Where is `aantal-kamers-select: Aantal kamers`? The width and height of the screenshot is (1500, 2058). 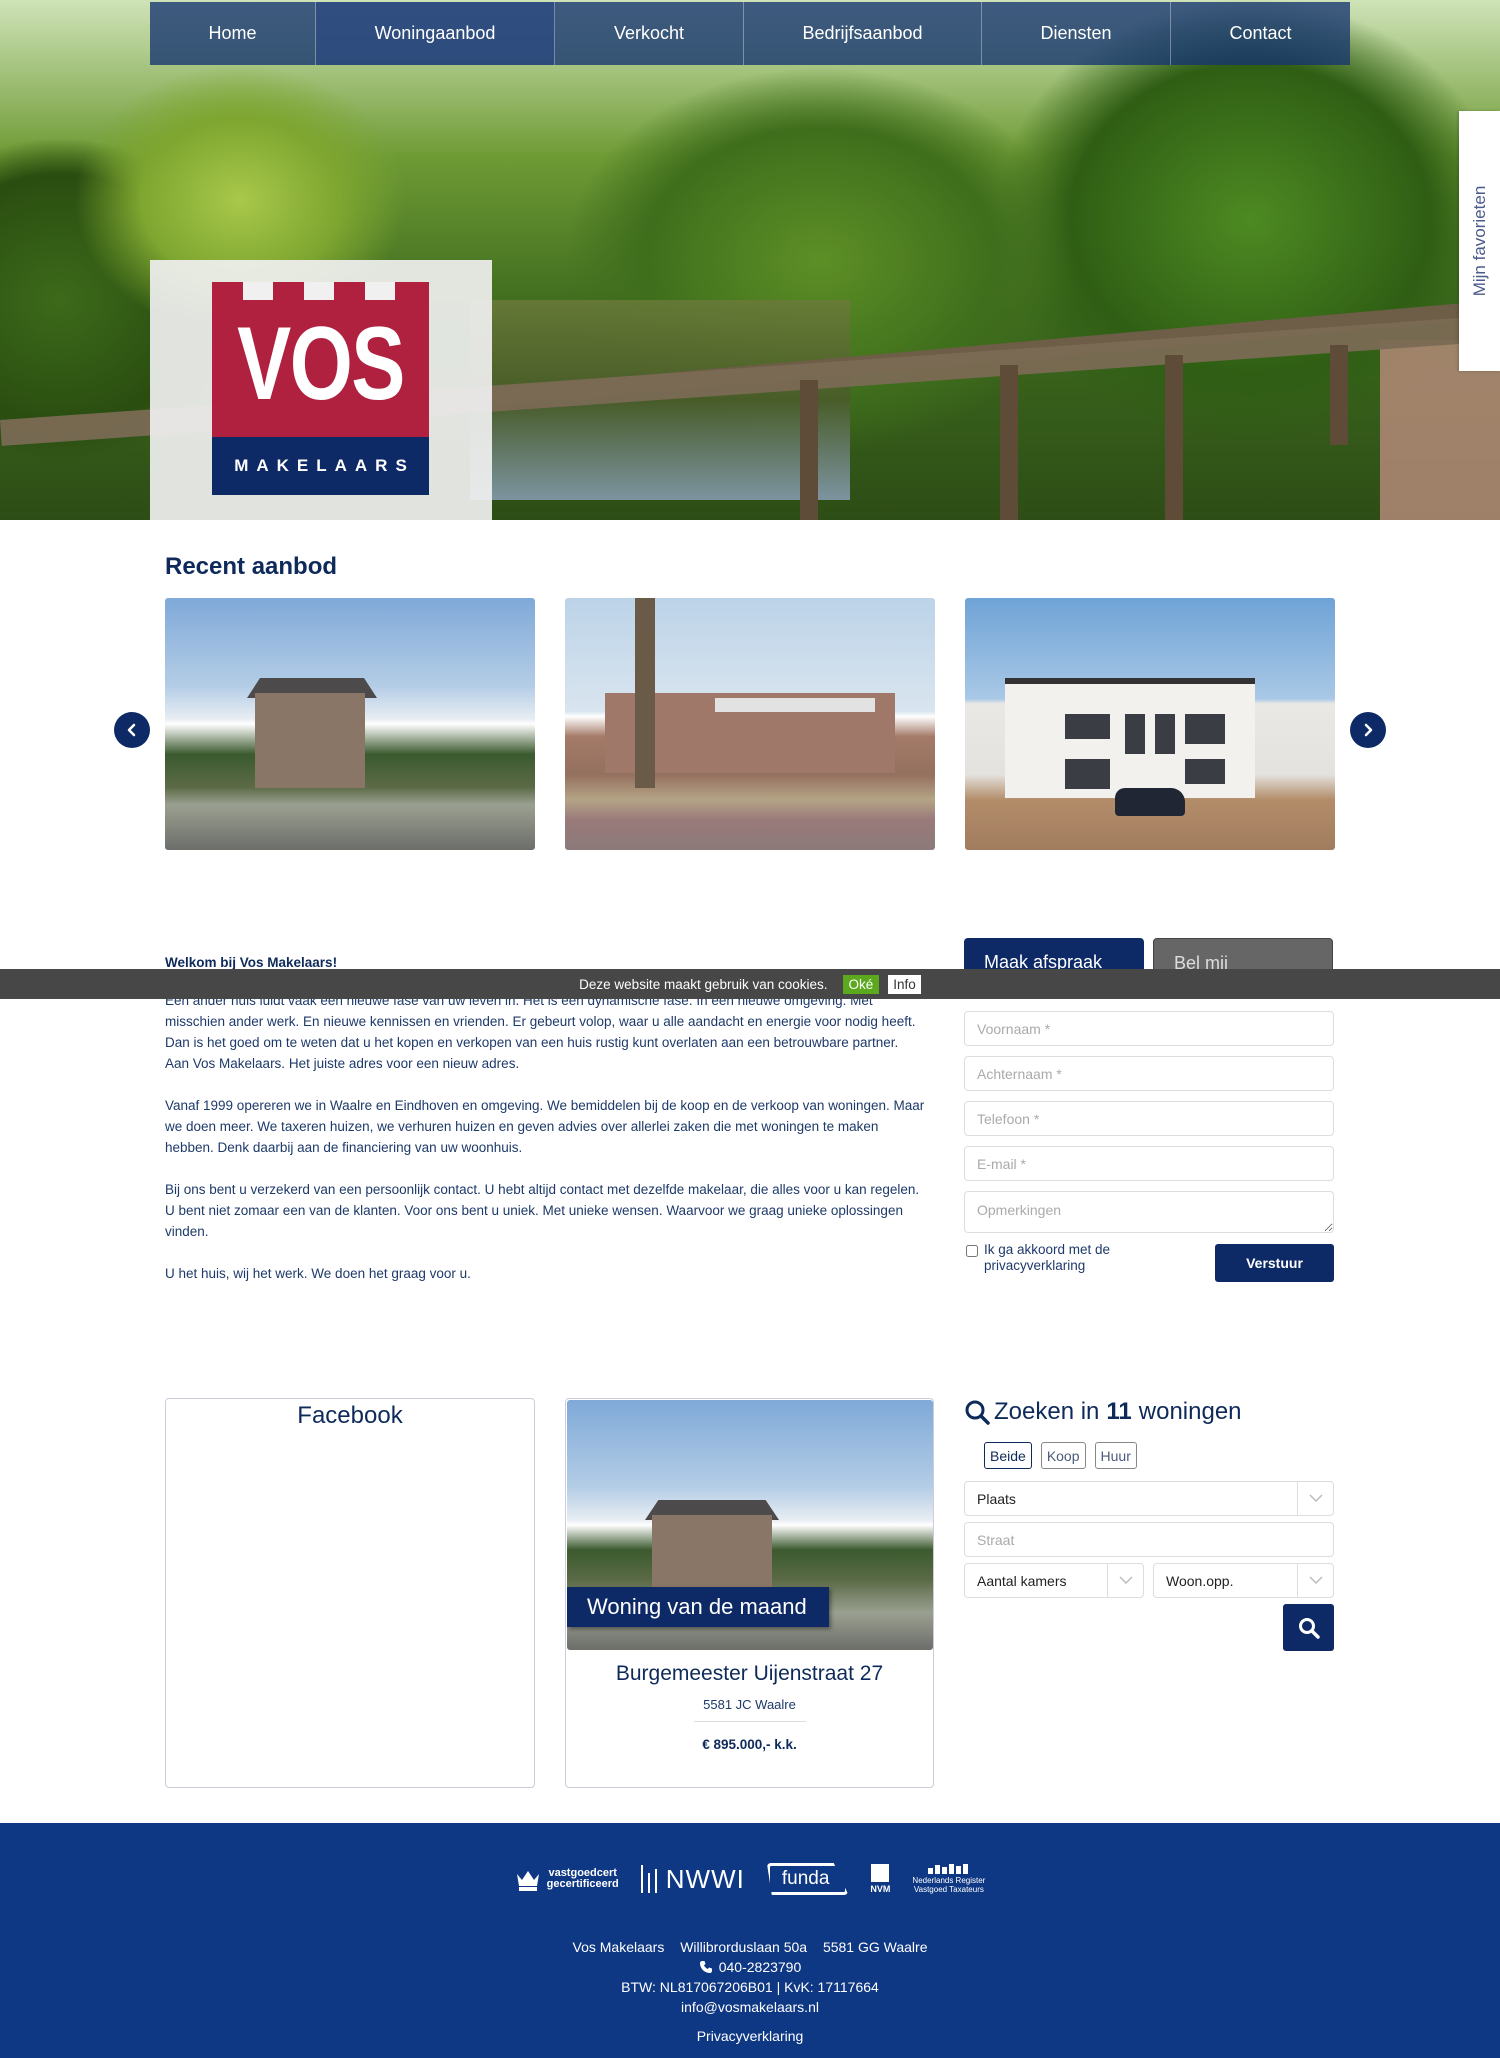
aantal-kamers-select: Aantal kamers is located at coordinates (1054, 1580).